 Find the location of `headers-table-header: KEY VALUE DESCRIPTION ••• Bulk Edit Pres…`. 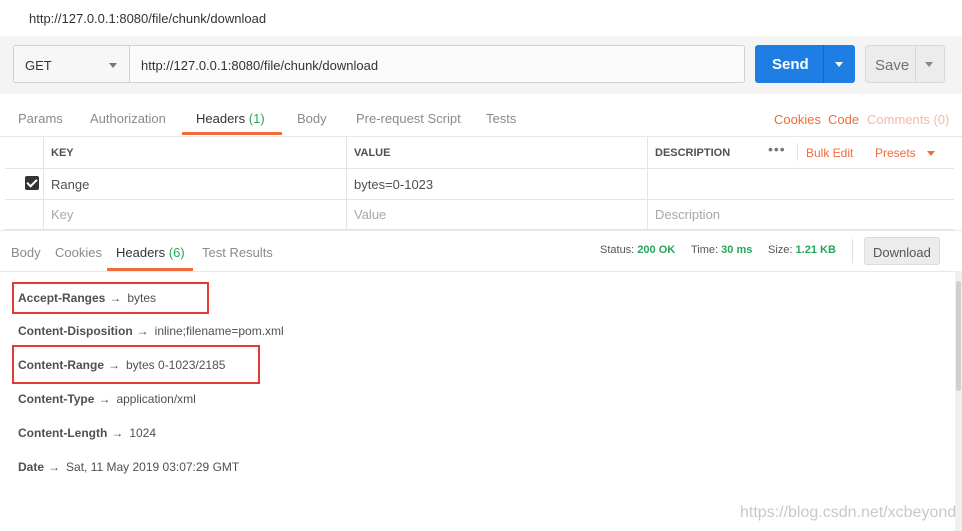

headers-table-header: KEY VALUE DESCRIPTION ••• Bulk Edit Pres… is located at coordinates (479, 153).